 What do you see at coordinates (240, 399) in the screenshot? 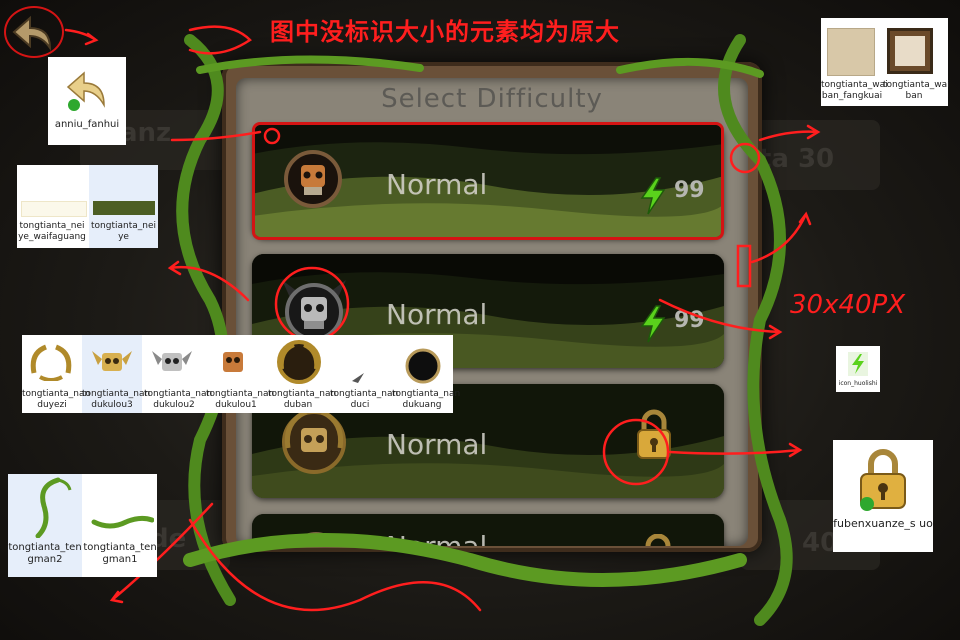
I see `asset-caption: tongtianta_nan dukulou1` at bounding box center [240, 399].